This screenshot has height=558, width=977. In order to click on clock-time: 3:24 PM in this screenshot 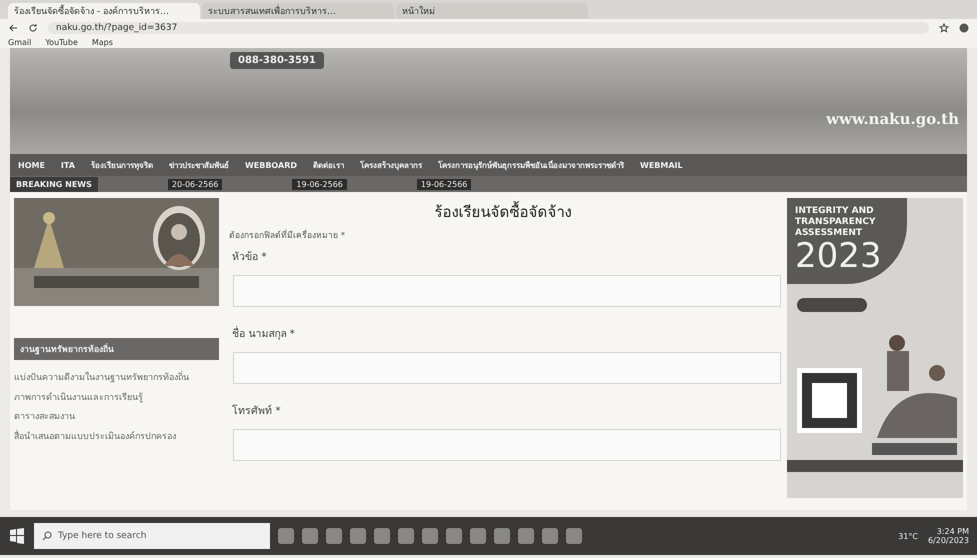, I will do `click(952, 531)`.